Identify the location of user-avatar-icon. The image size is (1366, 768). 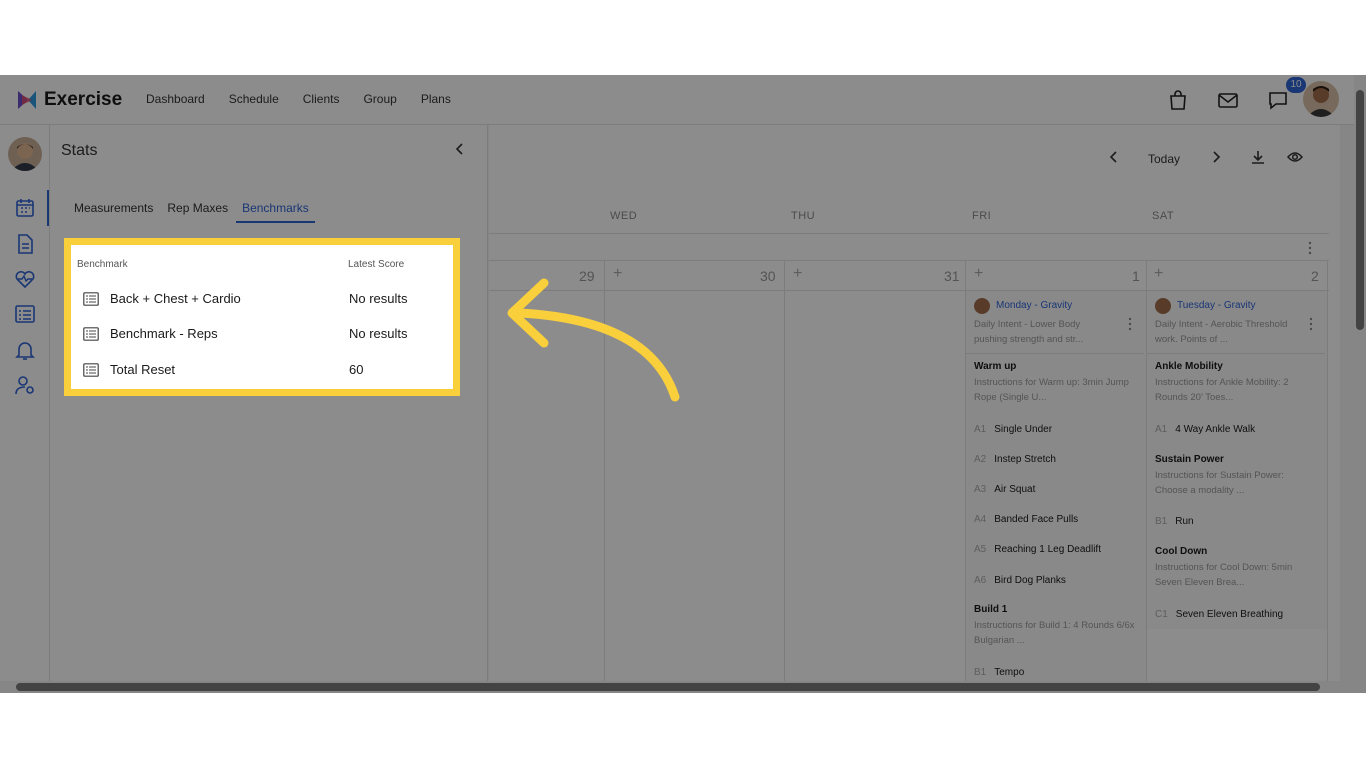
(1321, 99).